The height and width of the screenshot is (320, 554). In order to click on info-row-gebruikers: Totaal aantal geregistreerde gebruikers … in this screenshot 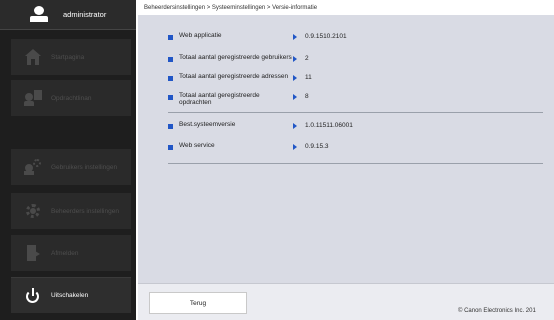, I will do `click(238, 58)`.